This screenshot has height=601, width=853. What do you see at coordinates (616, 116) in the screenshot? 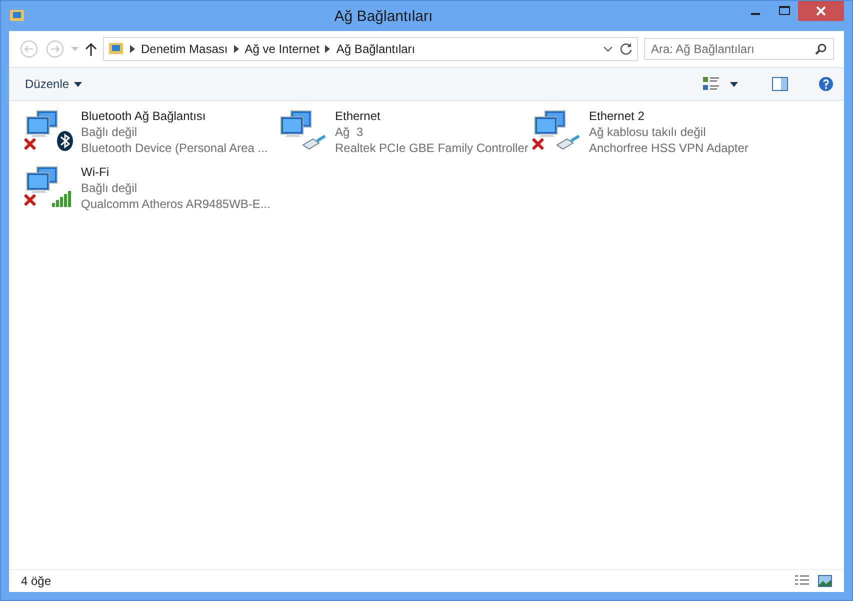
I see `connection-name: Ethernet 2` at bounding box center [616, 116].